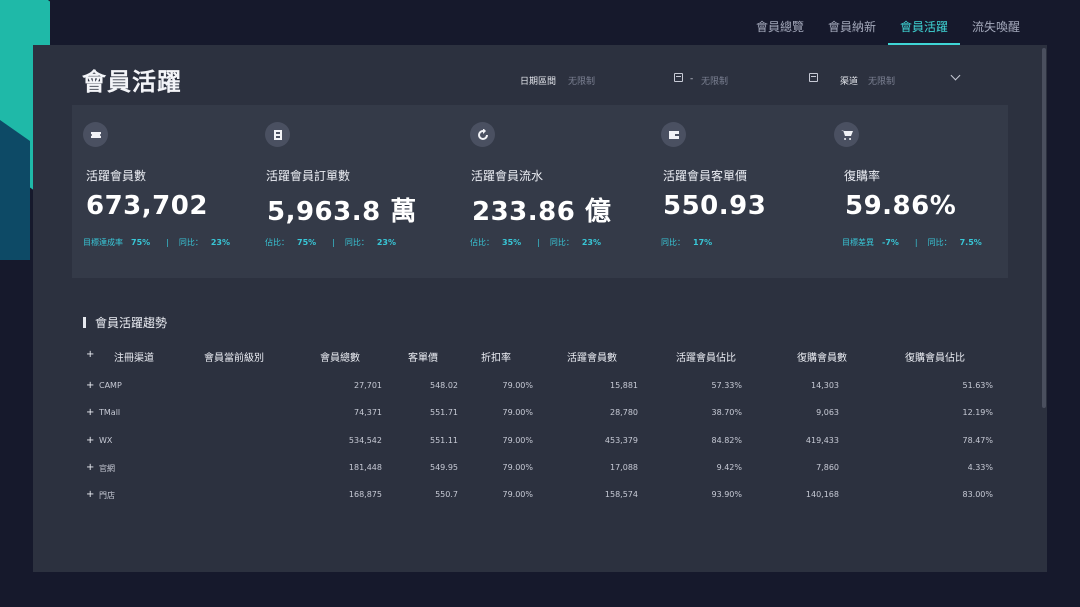  Describe the element at coordinates (107, 495) in the screenshot. I see `table-cell: 門店` at that location.